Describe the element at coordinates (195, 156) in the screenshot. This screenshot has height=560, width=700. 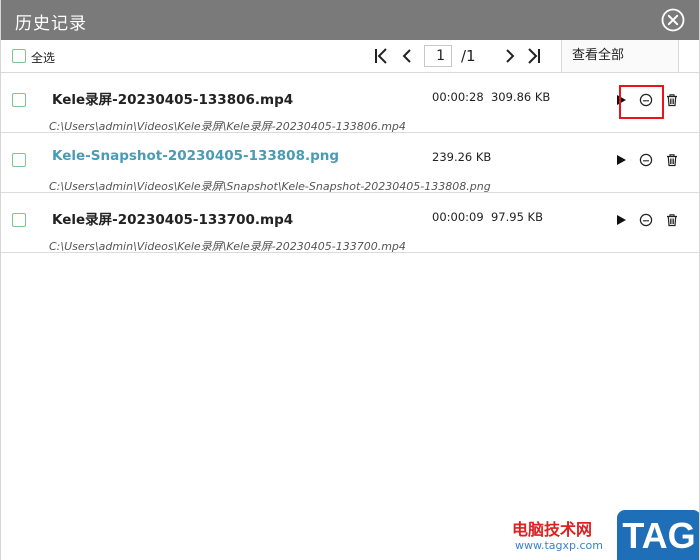
I see `file-name-link: Kele-Snapshot-20230405-133808.png` at that location.